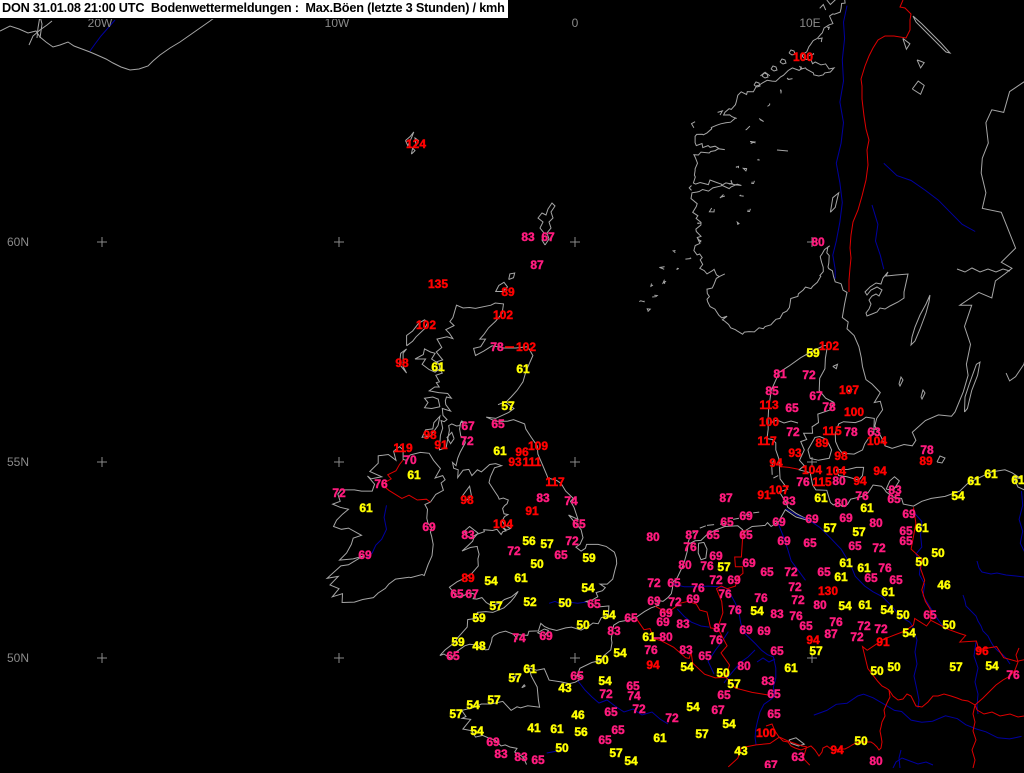 The height and width of the screenshot is (773, 1024). What do you see at coordinates (565, 688) in the screenshot?
I see `svg-text: 43` at bounding box center [565, 688].